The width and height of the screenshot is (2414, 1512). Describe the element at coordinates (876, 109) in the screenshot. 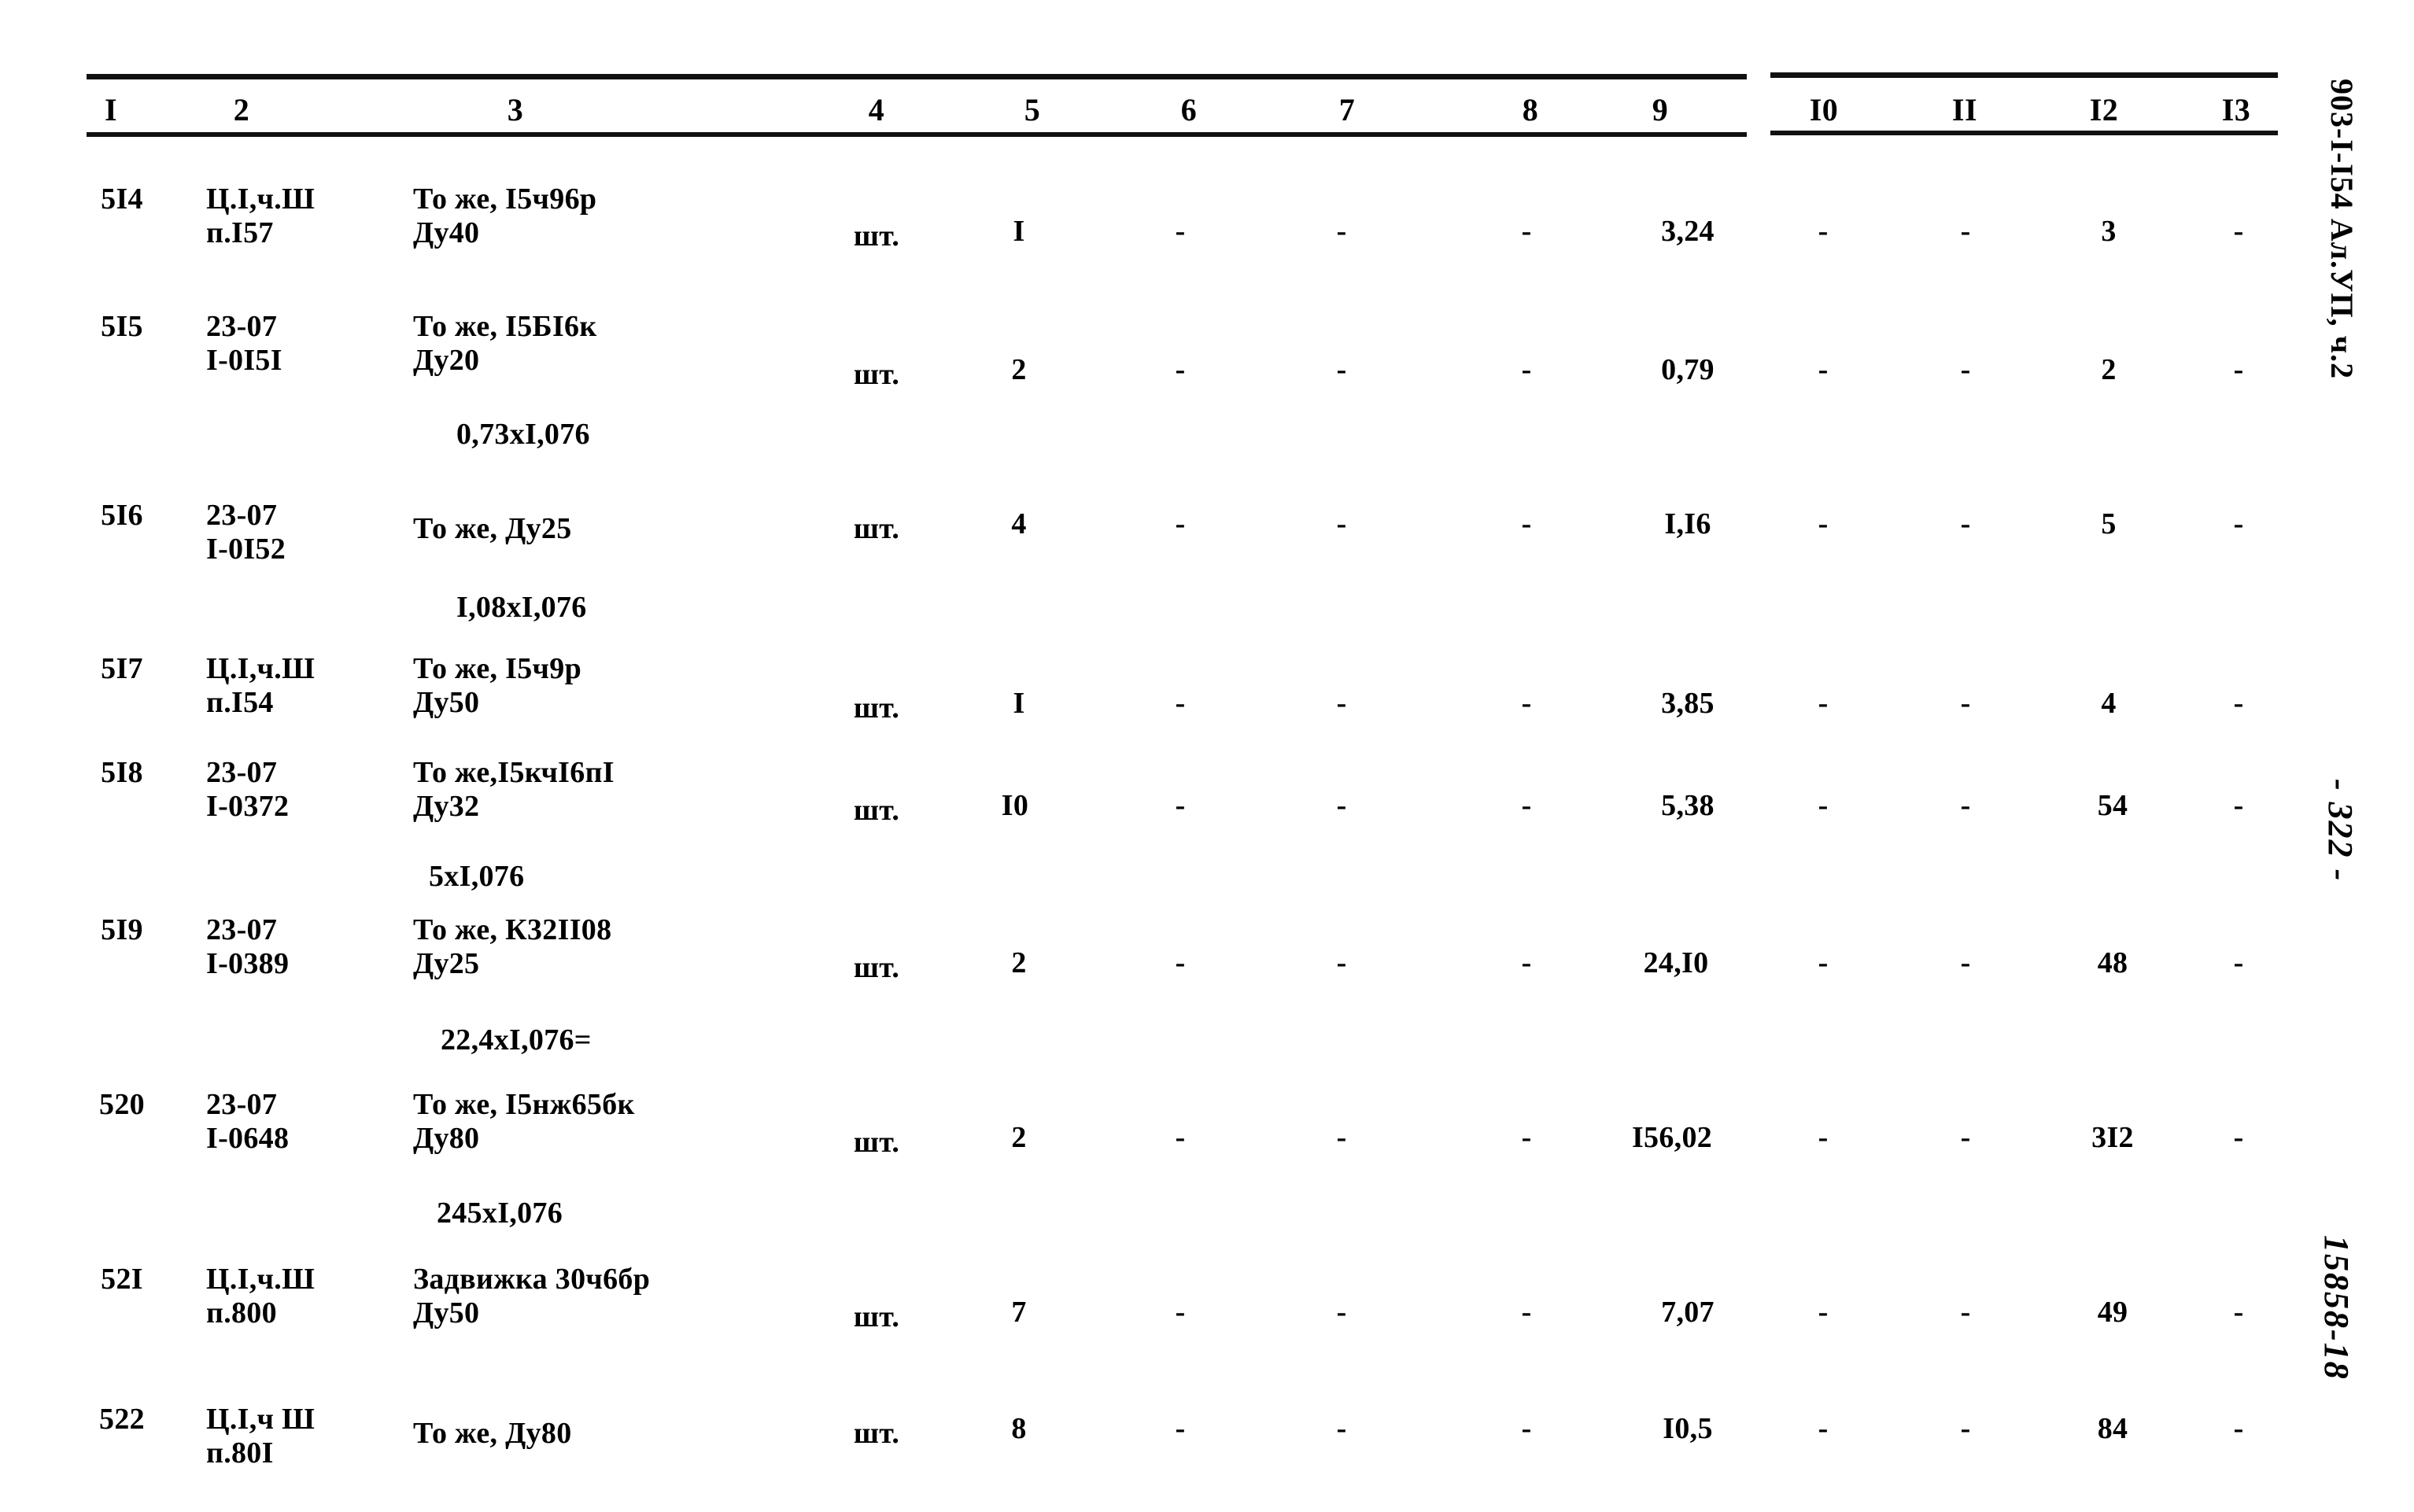

I see `column-header-4: 4` at that location.